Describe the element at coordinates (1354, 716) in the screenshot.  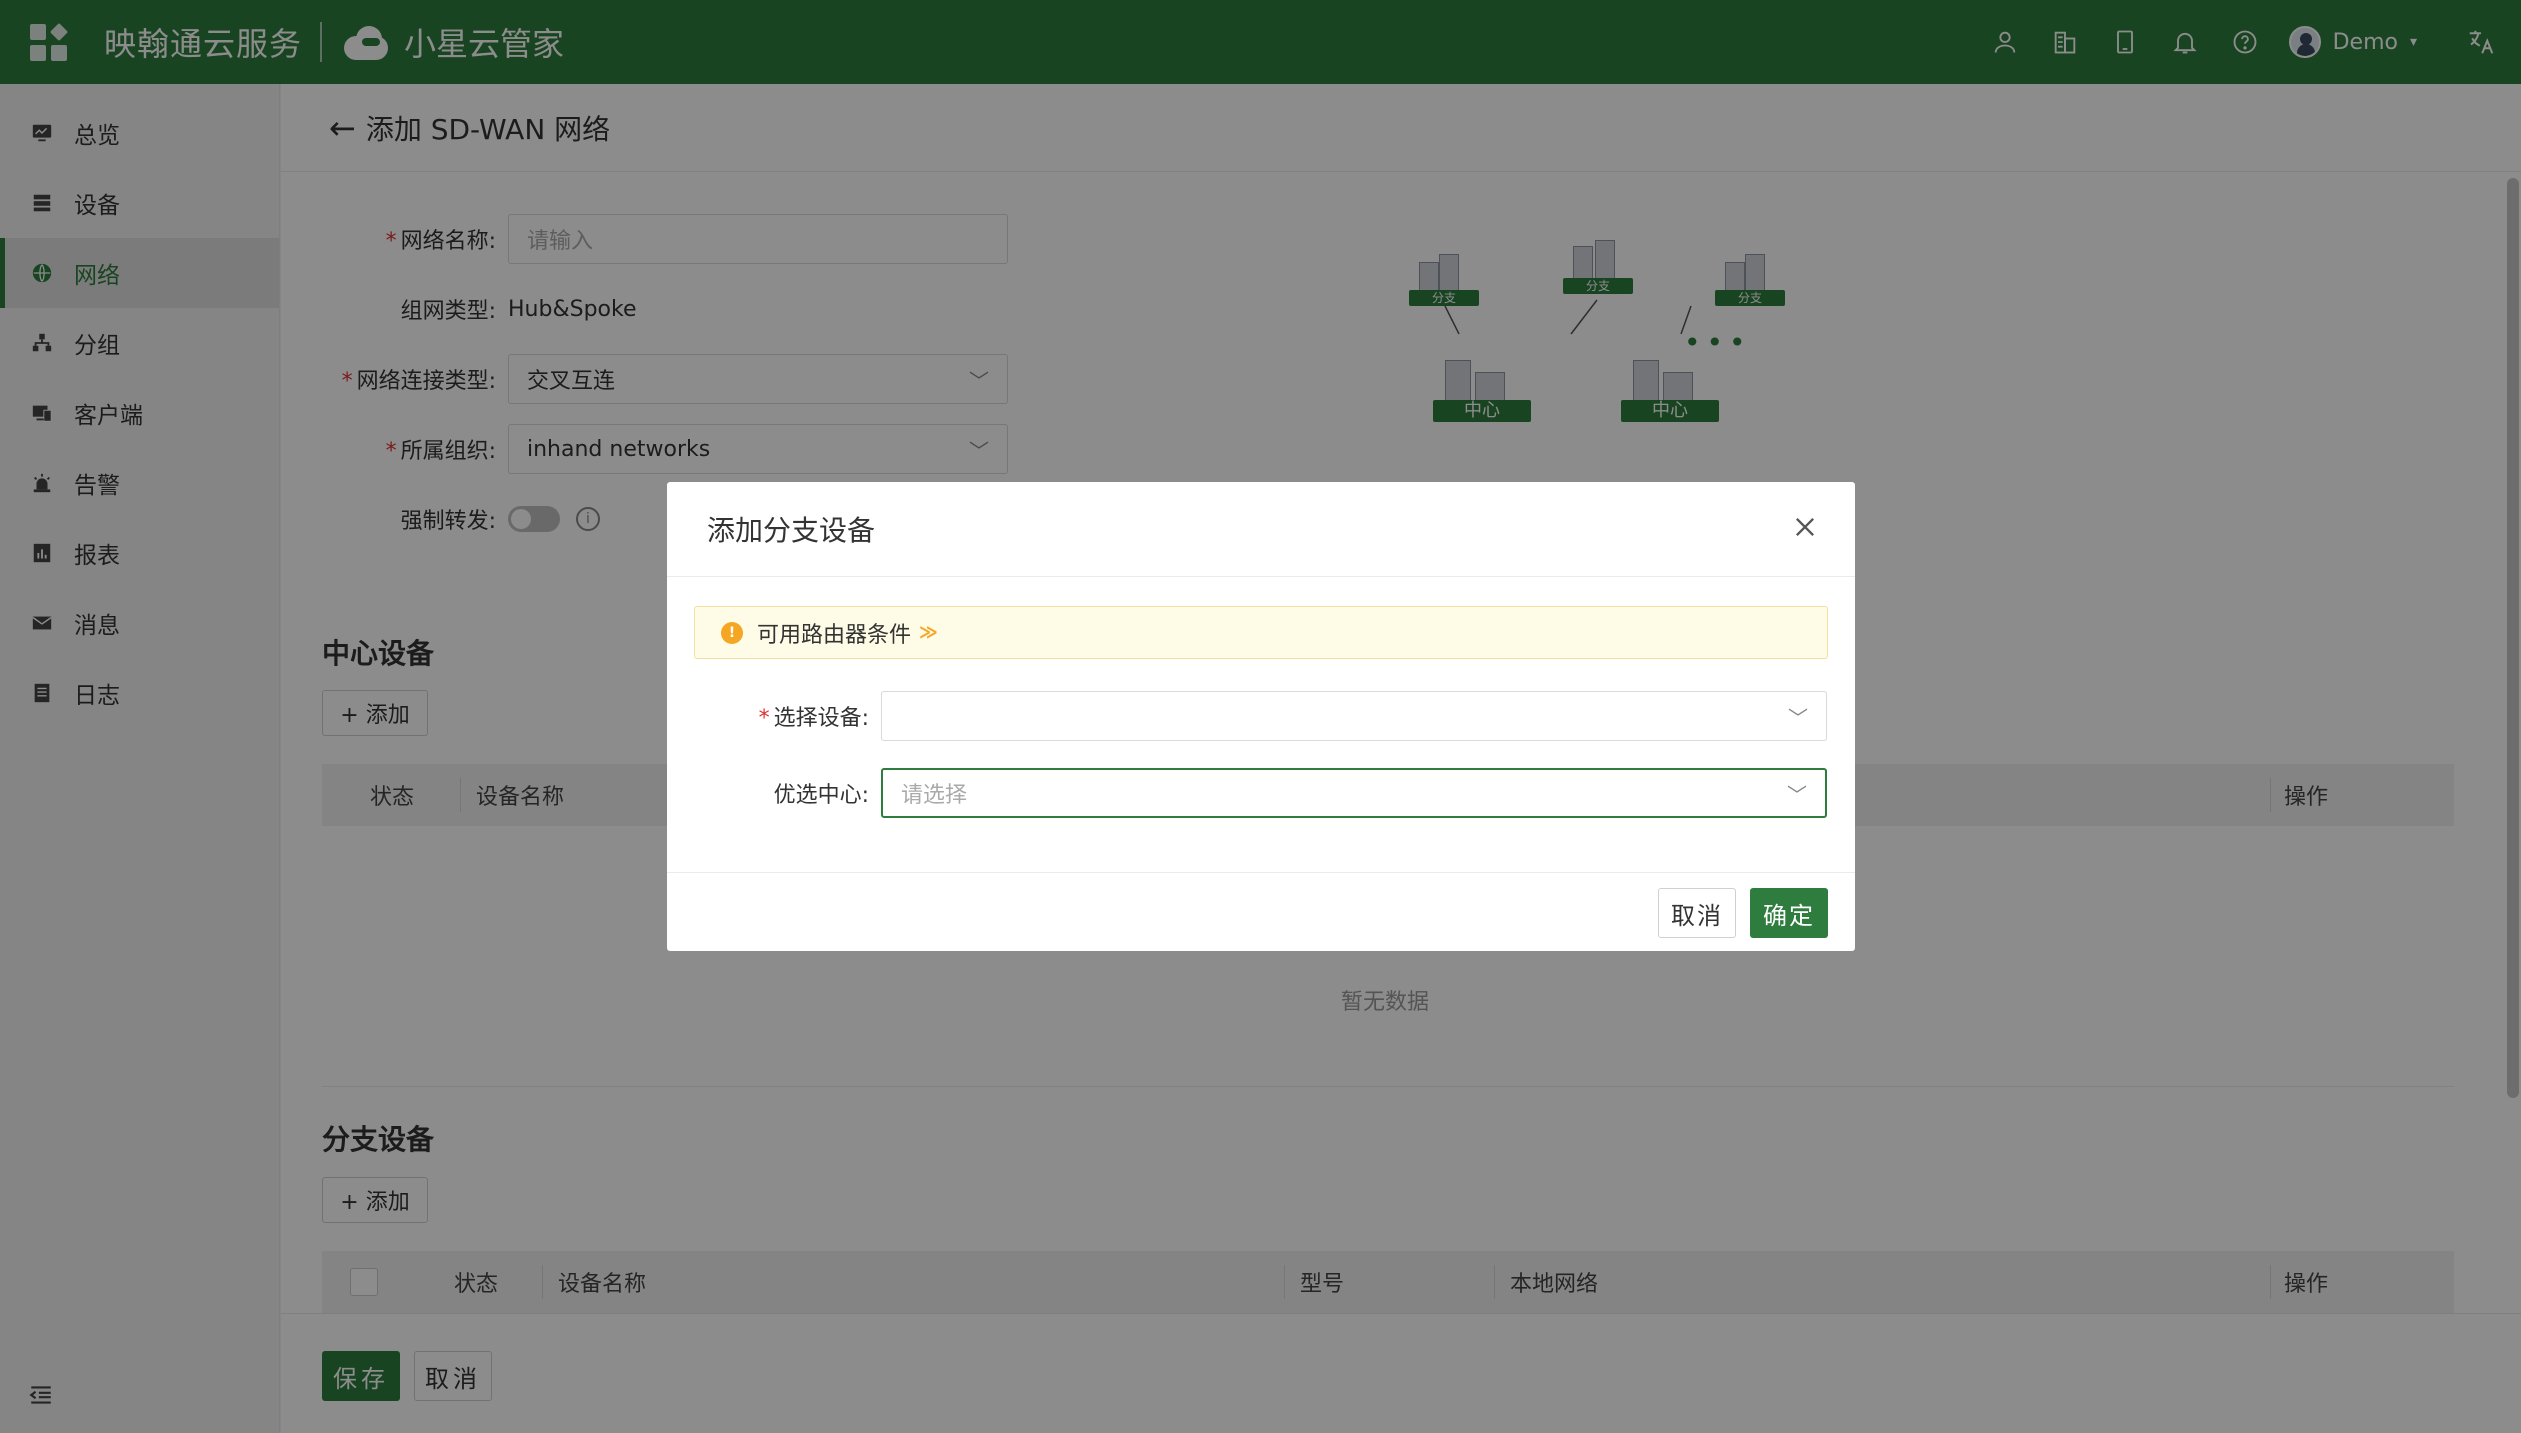
I see `select-device-dropdown: ﹀` at that location.